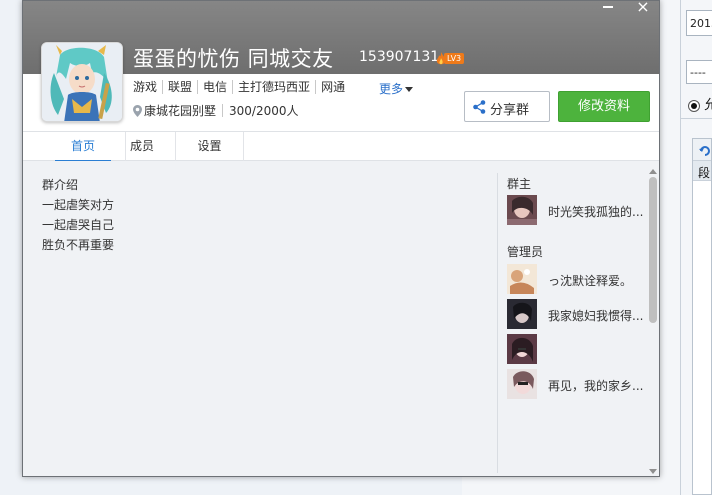  I want to click on chevron-down-icon, so click(409, 89).